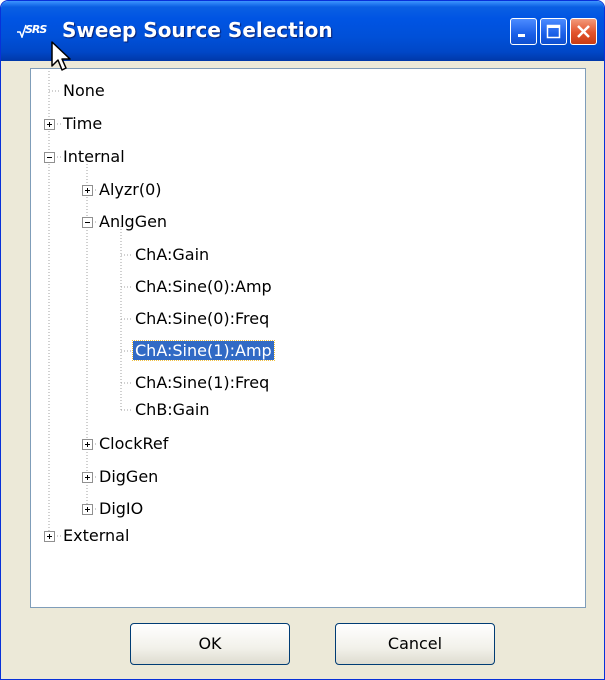  I want to click on tree-item-time: Time, so click(82, 124).